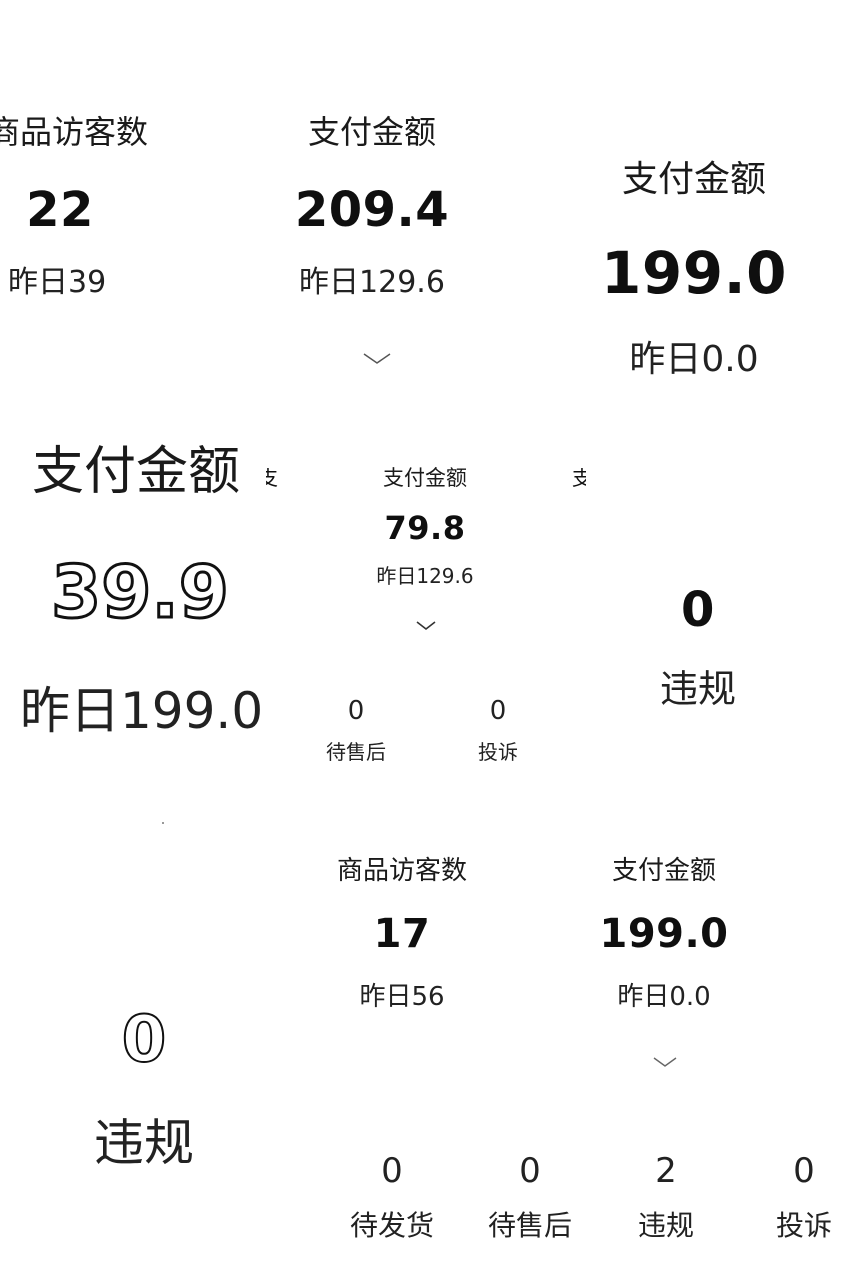  Describe the element at coordinates (140, 592) in the screenshot. I see `pay-amount-value: 39.9` at that location.